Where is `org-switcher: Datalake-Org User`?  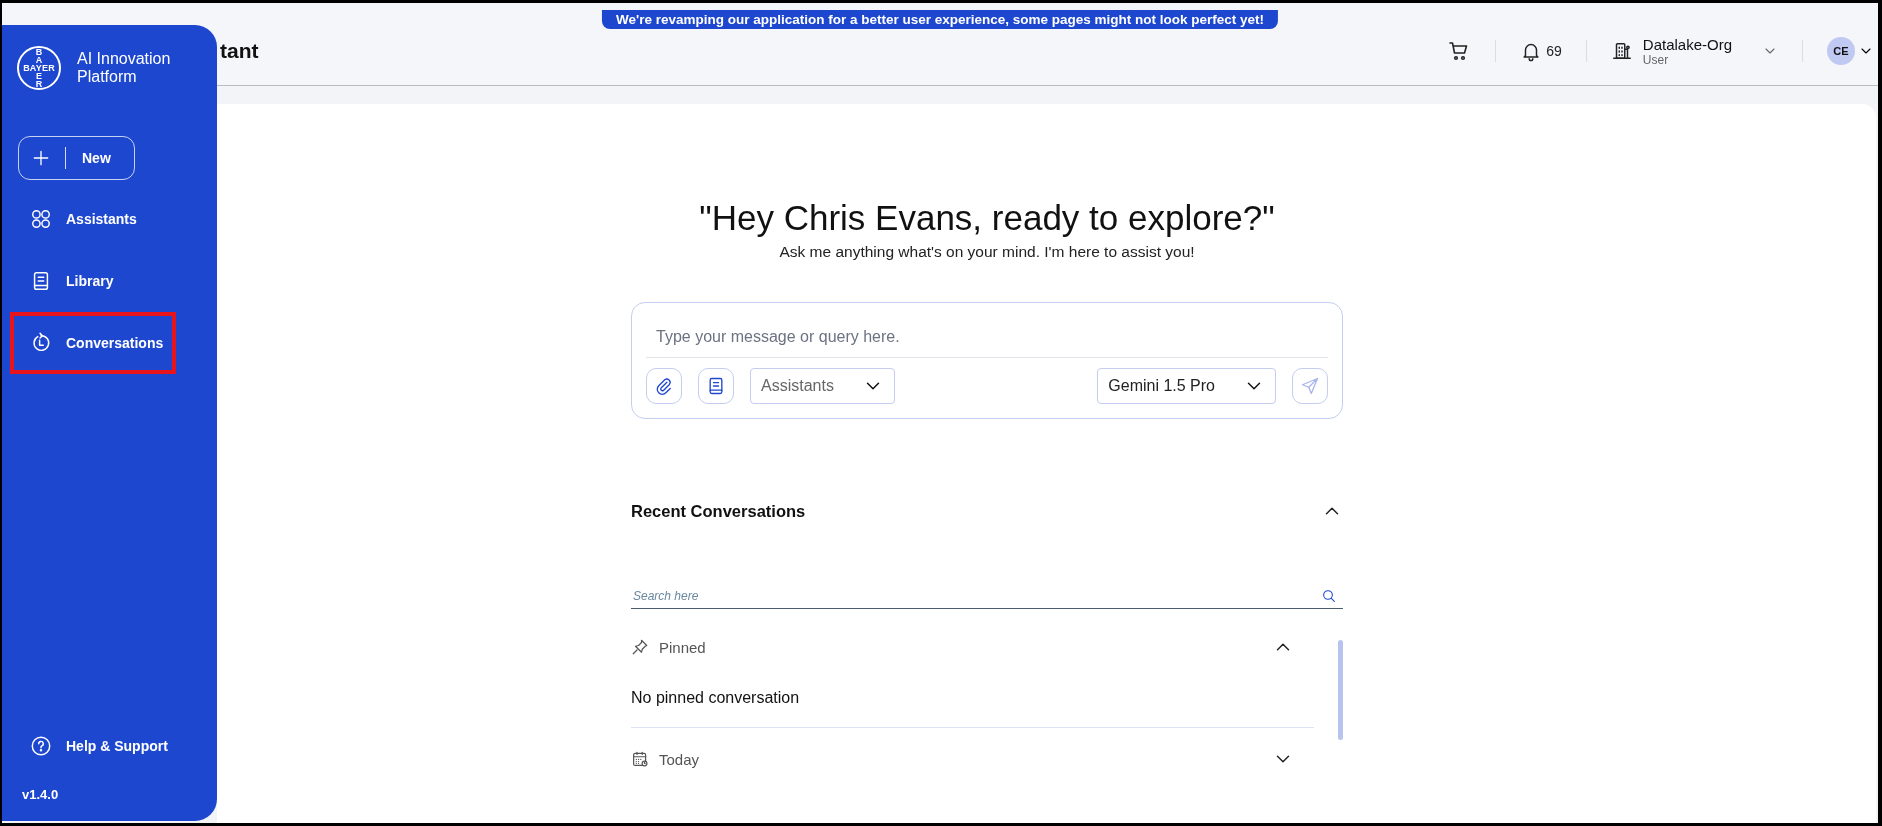
org-switcher: Datalake-Org User is located at coordinates (1694, 51).